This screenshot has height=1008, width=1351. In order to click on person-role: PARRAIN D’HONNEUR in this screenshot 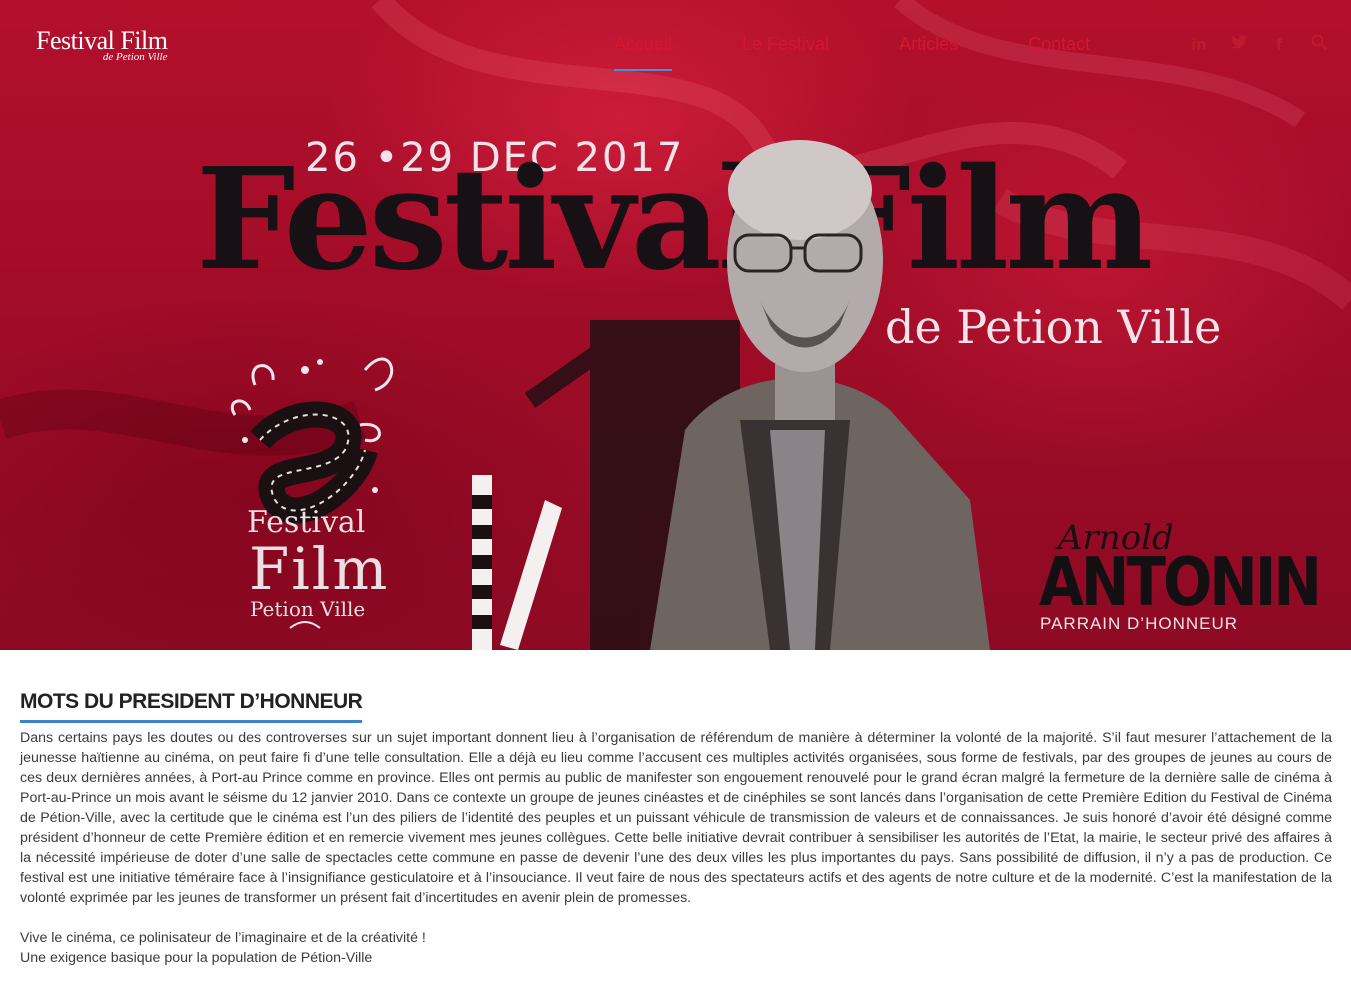, I will do `click(1139, 623)`.